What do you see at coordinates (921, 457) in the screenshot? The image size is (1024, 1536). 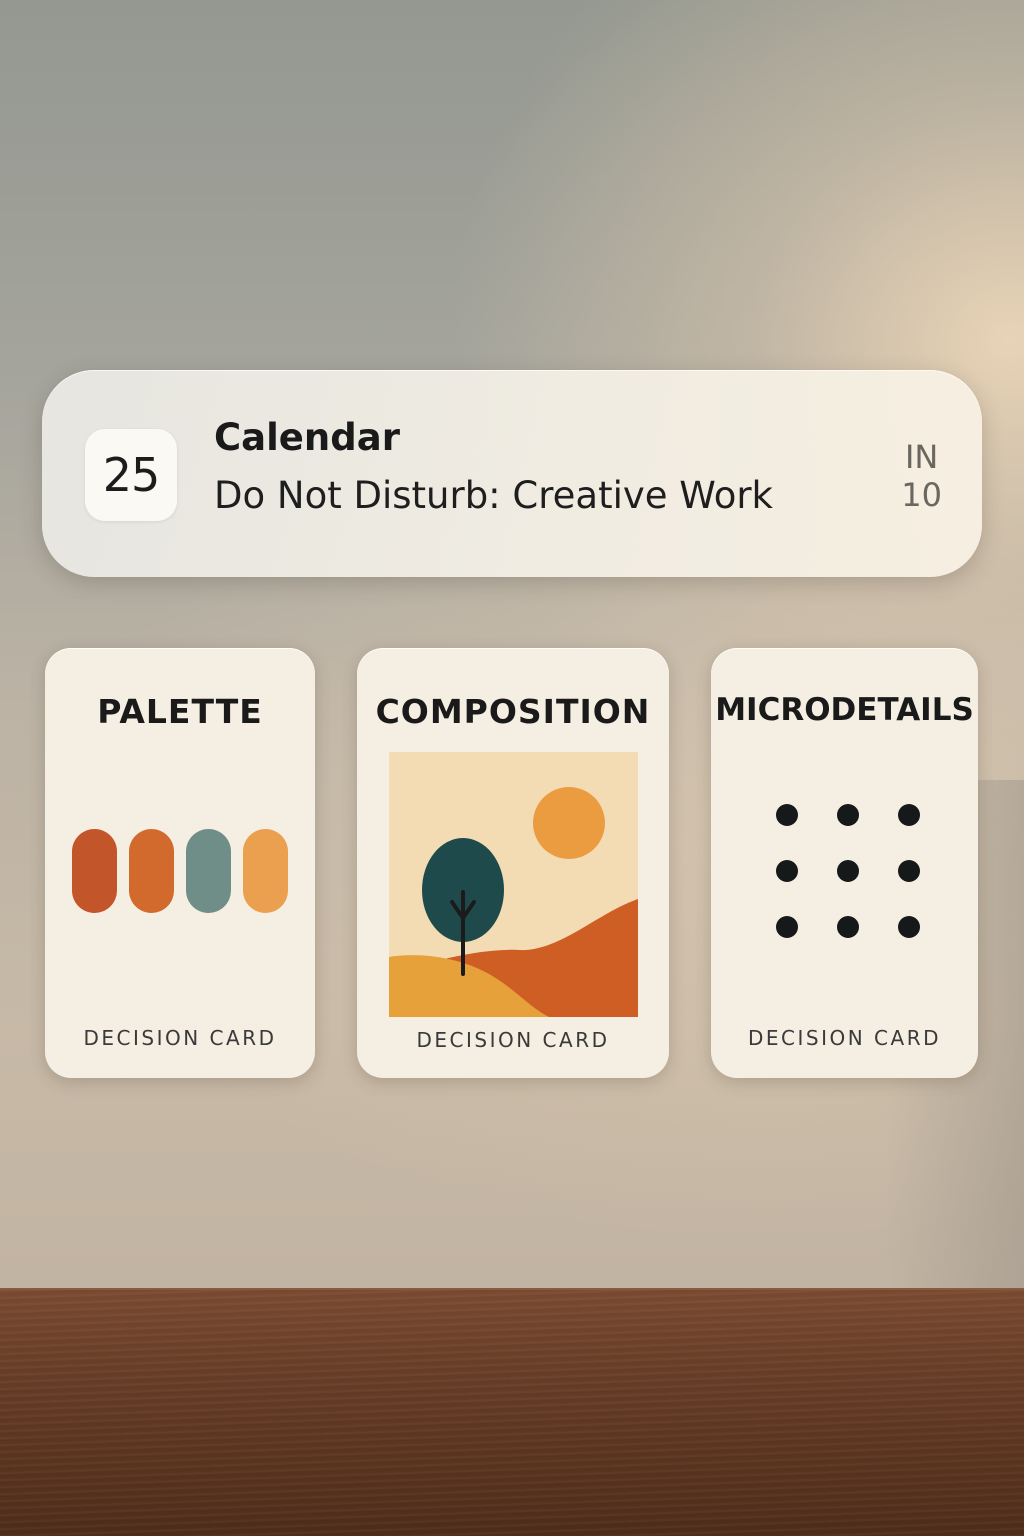 I see `notification-time-prefix: IN` at bounding box center [921, 457].